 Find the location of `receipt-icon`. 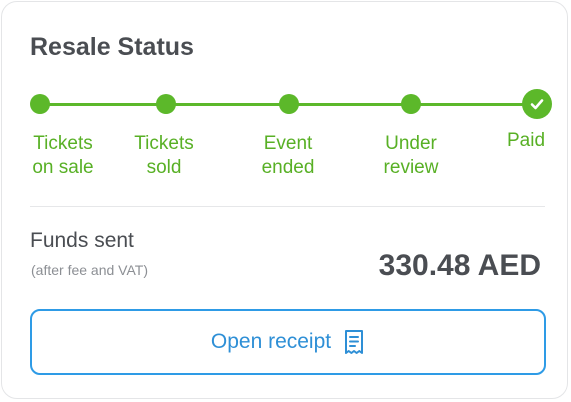

receipt-icon is located at coordinates (354, 342).